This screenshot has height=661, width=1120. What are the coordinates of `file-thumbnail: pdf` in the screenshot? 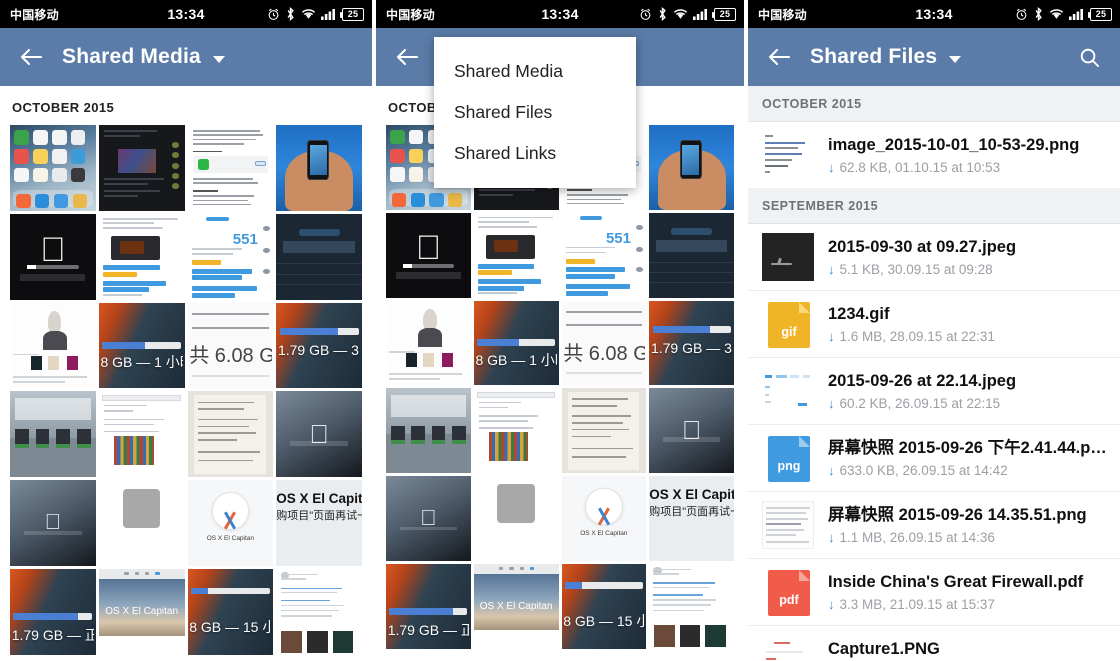 It's located at (788, 592).